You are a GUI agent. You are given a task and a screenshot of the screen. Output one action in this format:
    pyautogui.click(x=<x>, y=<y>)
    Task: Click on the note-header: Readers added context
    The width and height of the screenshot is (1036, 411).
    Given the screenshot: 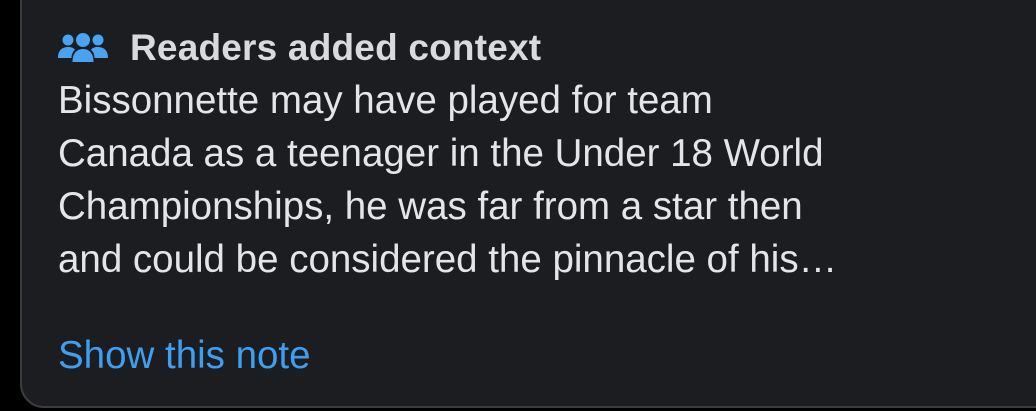 What is the action you would take?
    pyautogui.click(x=299, y=48)
    